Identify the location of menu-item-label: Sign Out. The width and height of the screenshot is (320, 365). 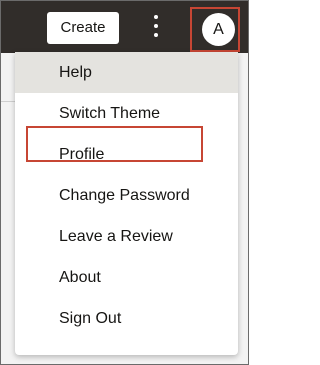
(90, 318).